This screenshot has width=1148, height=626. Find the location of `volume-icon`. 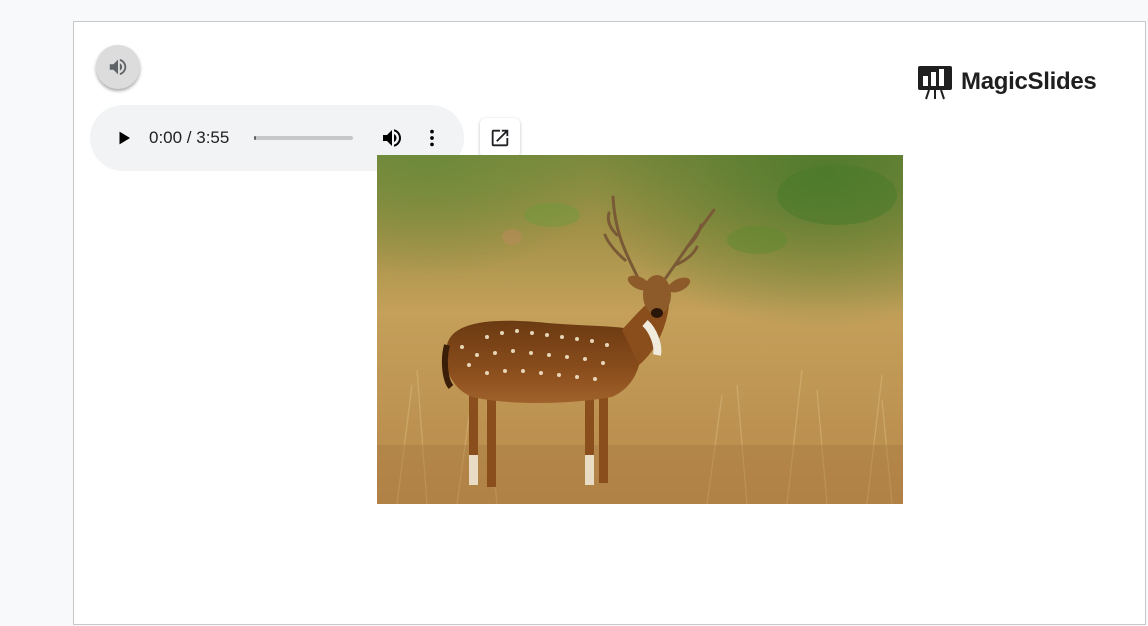

volume-icon is located at coordinates (392, 138).